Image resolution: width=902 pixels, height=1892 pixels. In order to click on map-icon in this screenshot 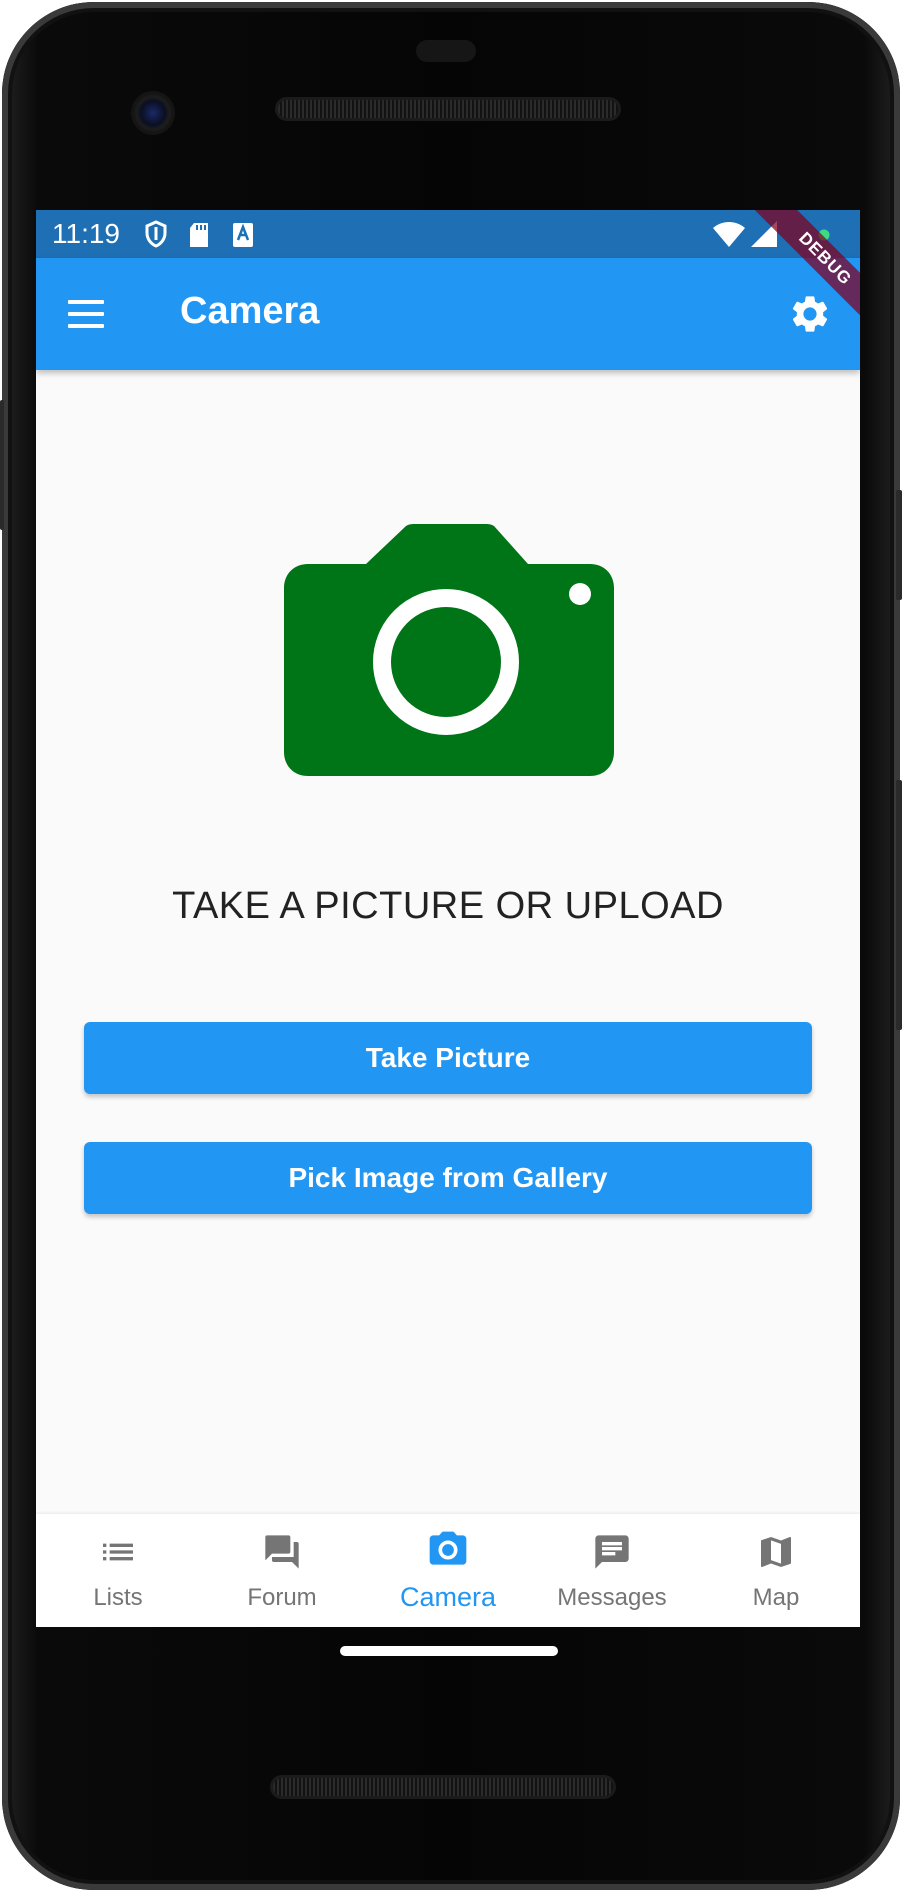, I will do `click(776, 1552)`.